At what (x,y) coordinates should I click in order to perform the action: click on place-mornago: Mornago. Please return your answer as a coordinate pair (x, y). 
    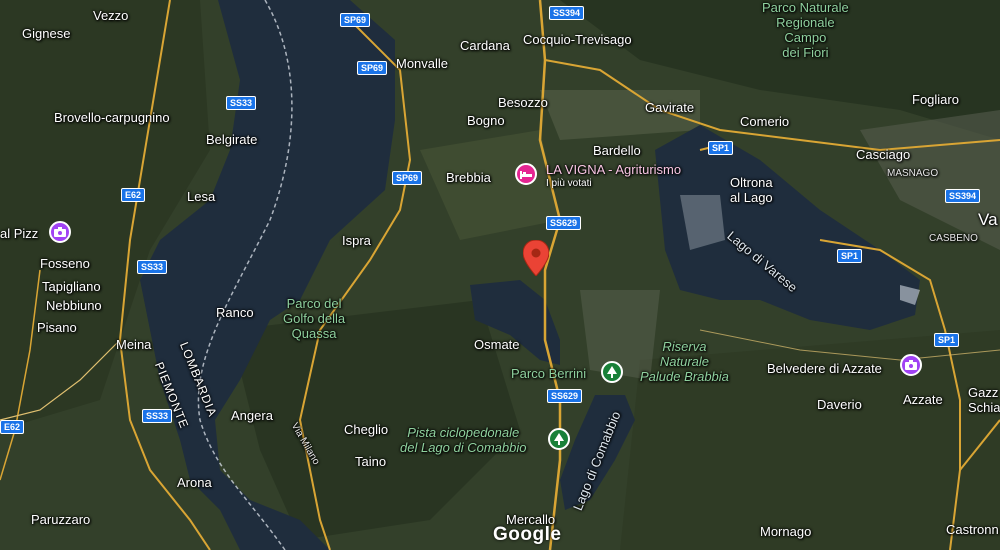
    Looking at the image, I should click on (786, 531).